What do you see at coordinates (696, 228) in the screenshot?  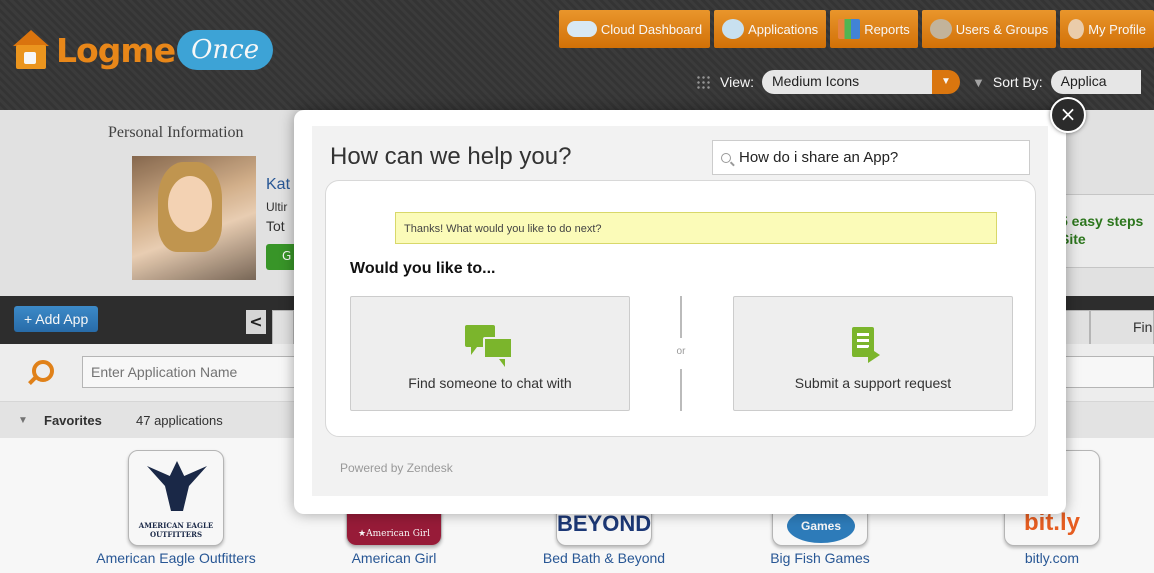 I see `thanks-notice: Thanks! What would you like to do next?` at bounding box center [696, 228].